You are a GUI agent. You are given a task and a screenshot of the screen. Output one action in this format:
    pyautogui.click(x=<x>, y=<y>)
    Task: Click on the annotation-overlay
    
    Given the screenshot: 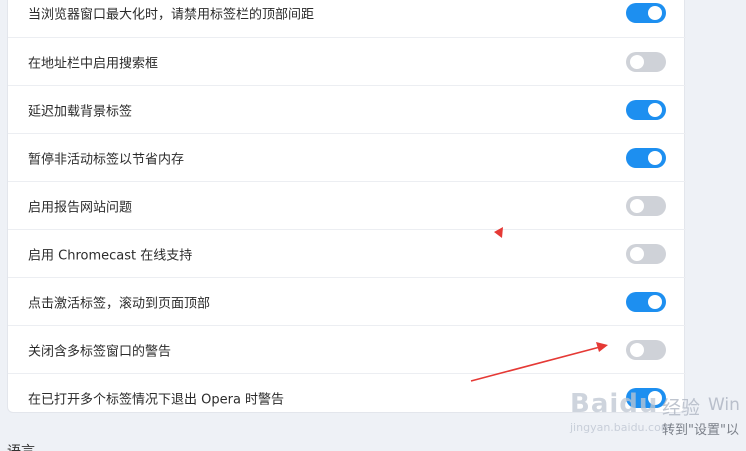 What is the action you would take?
    pyautogui.click(x=539, y=304)
    